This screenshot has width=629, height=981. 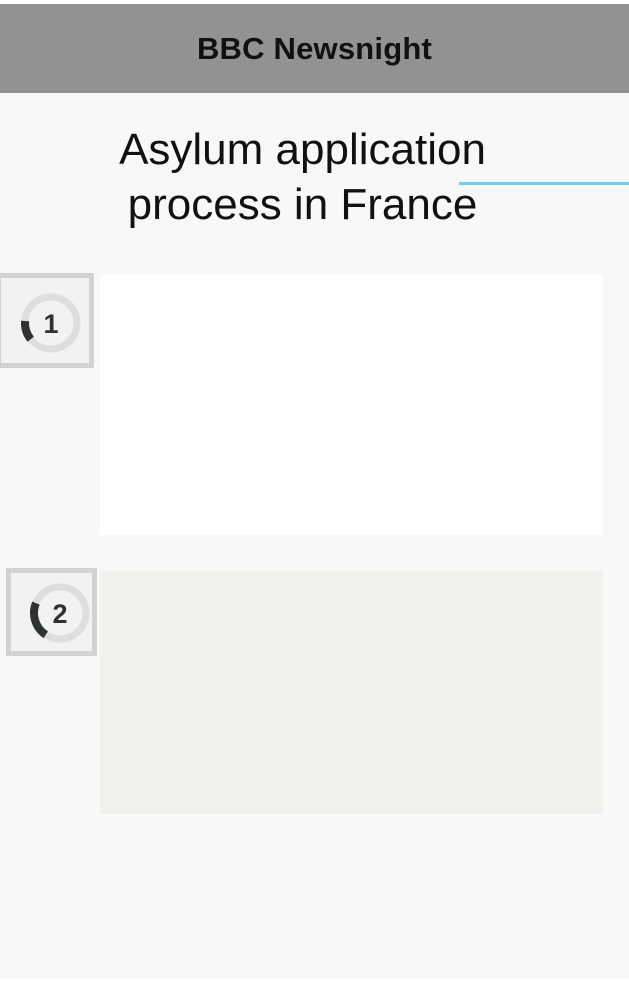 I want to click on step-1-badge: 1, so click(x=47, y=320).